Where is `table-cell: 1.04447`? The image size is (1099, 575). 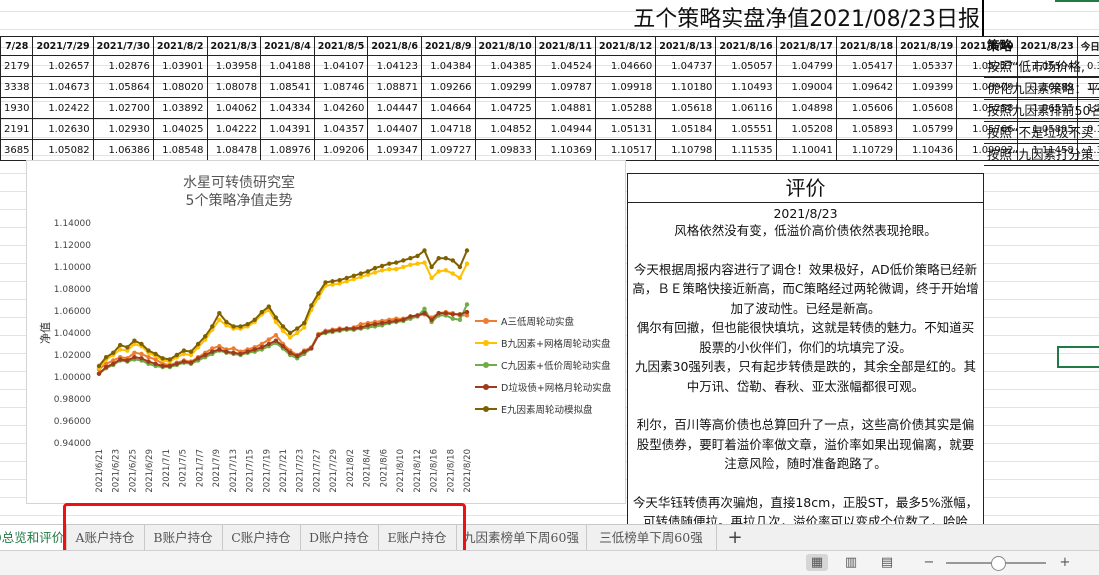
table-cell: 1.04447 is located at coordinates (395, 108).